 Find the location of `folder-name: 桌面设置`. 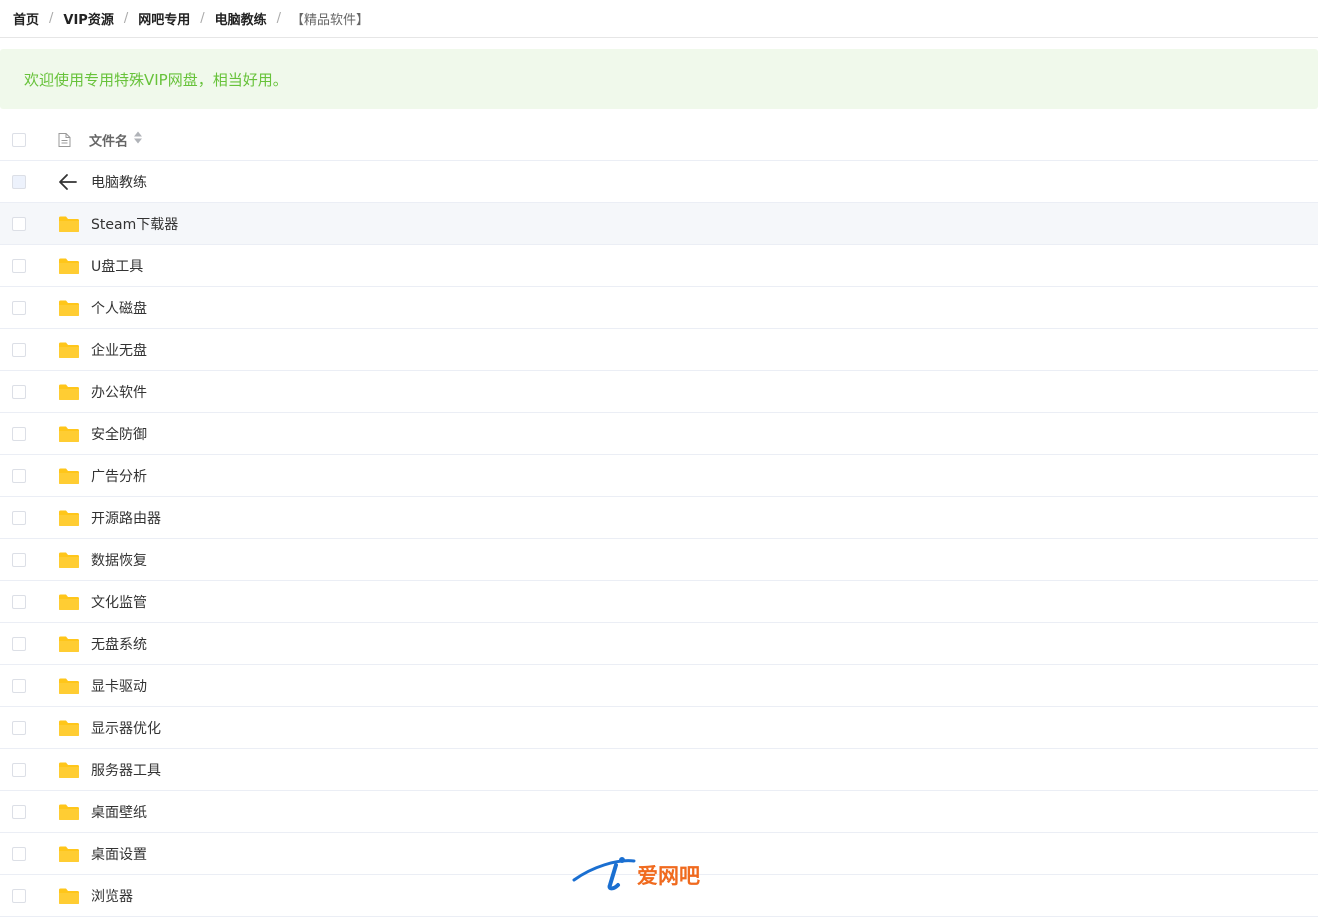

folder-name: 桌面设置 is located at coordinates (119, 854).